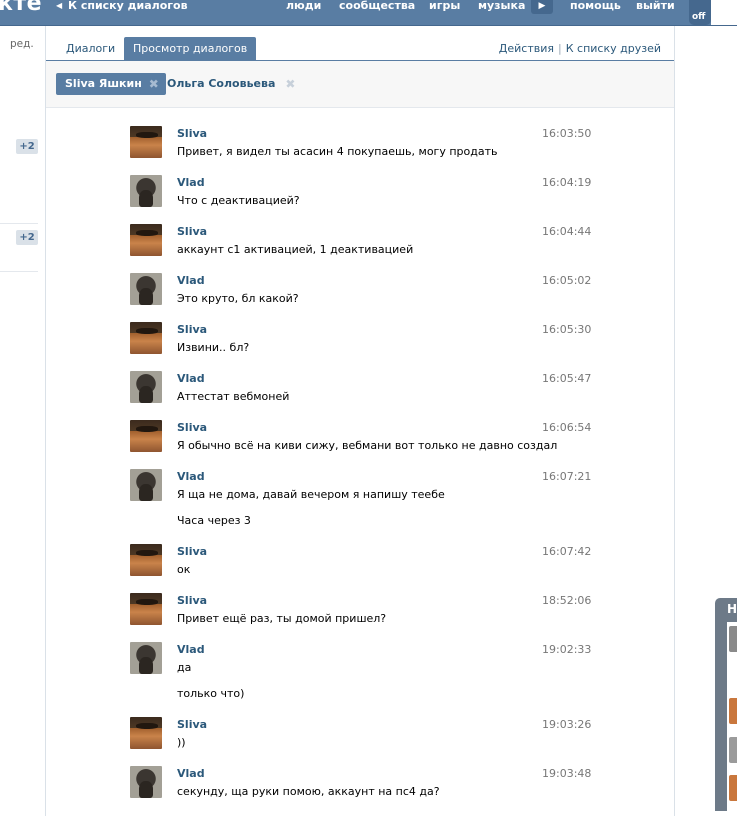 This screenshot has height=816, width=737. I want to click on message-text: аккаунт с1 активацией, 1 деактивацией, so click(295, 249).